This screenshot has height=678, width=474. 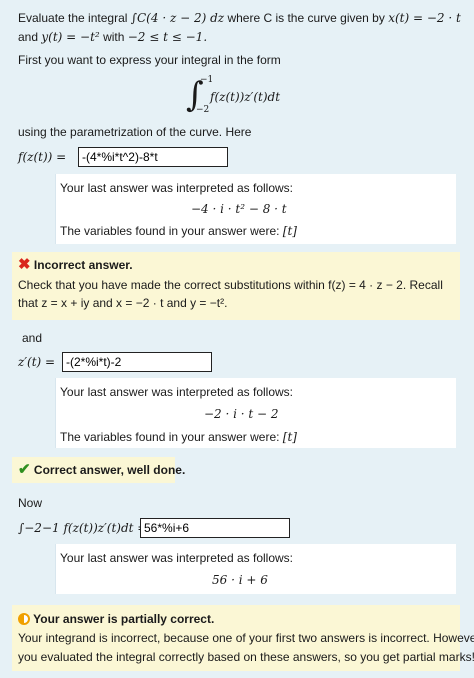 I want to click on x-parametrization: x(t) = −2 · t, so click(x=424, y=18).